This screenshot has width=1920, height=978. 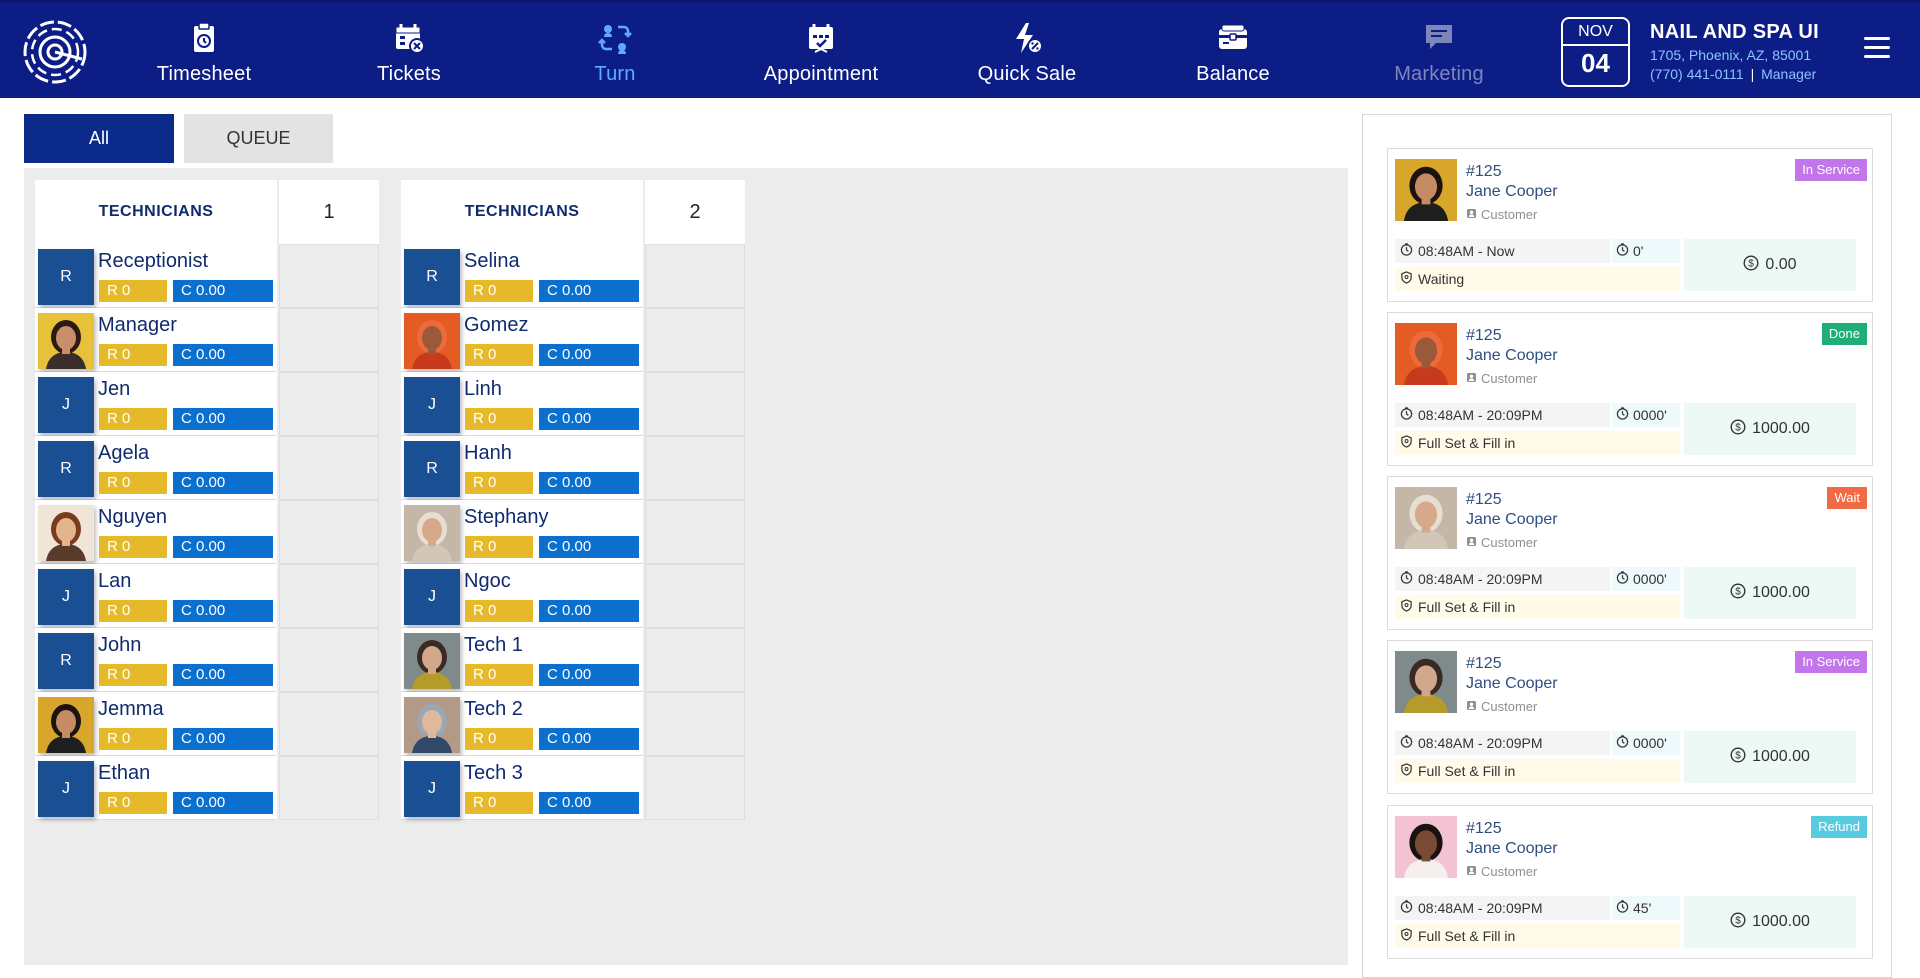 I want to click on status-badge: Wait, so click(x=1847, y=498).